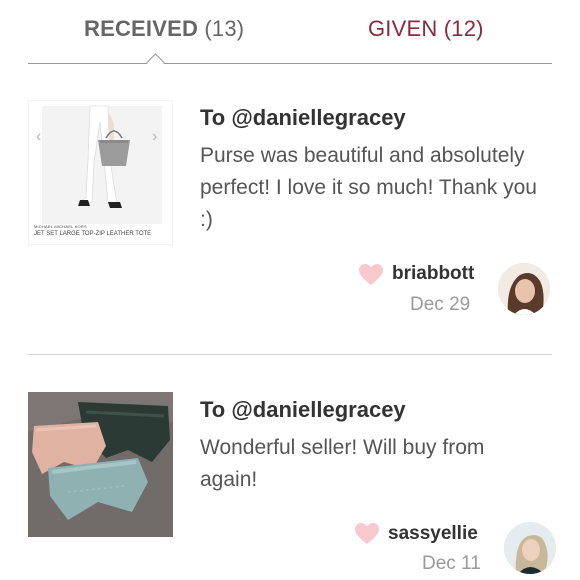  What do you see at coordinates (342, 463) in the screenshot?
I see `review-text: Wonderful seller! Will buy from again!` at bounding box center [342, 463].